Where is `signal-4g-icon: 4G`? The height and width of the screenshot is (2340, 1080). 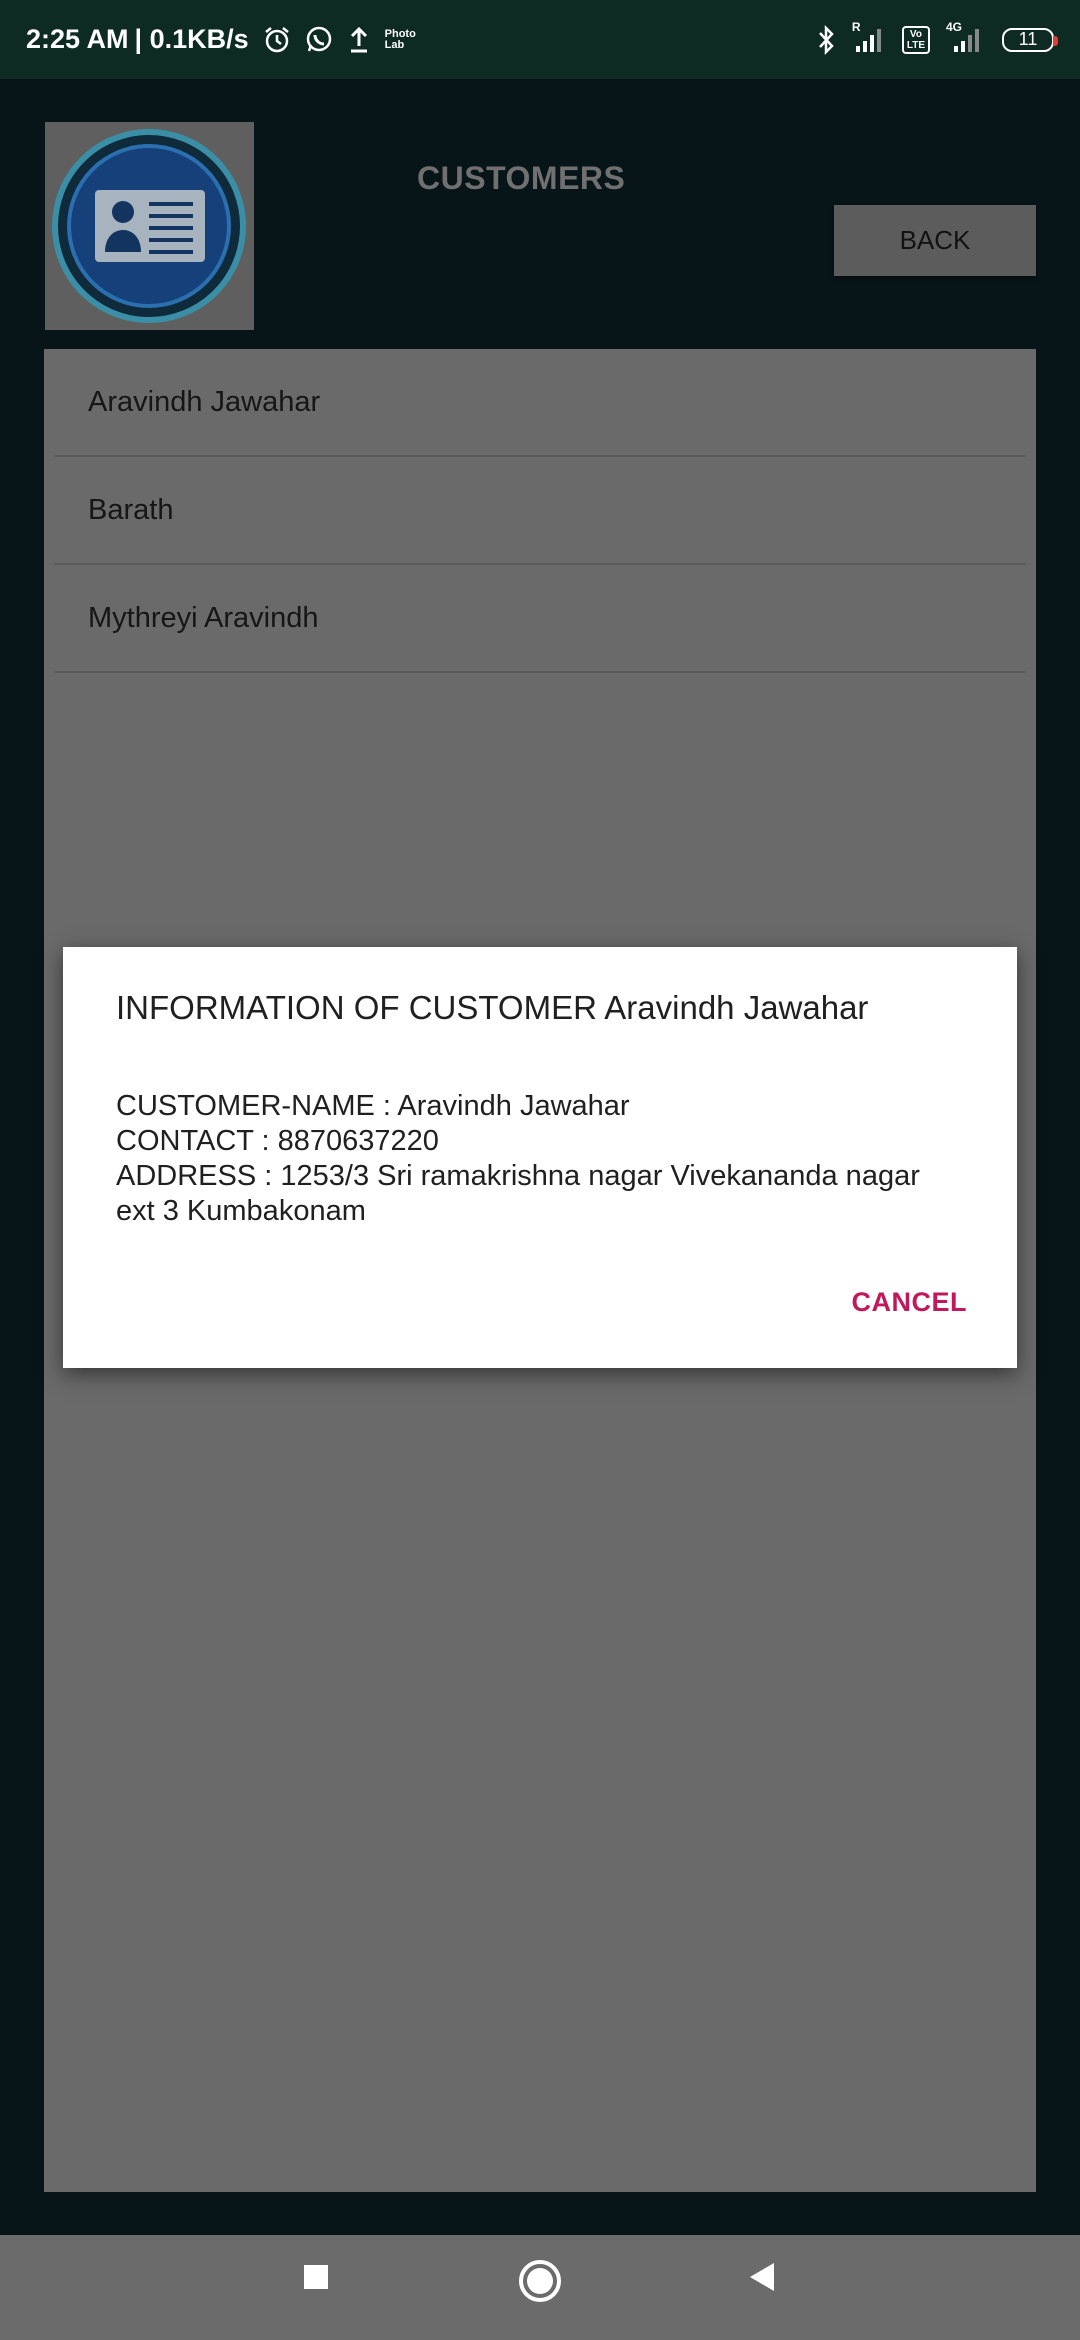 signal-4g-icon: 4G is located at coordinates (966, 37).